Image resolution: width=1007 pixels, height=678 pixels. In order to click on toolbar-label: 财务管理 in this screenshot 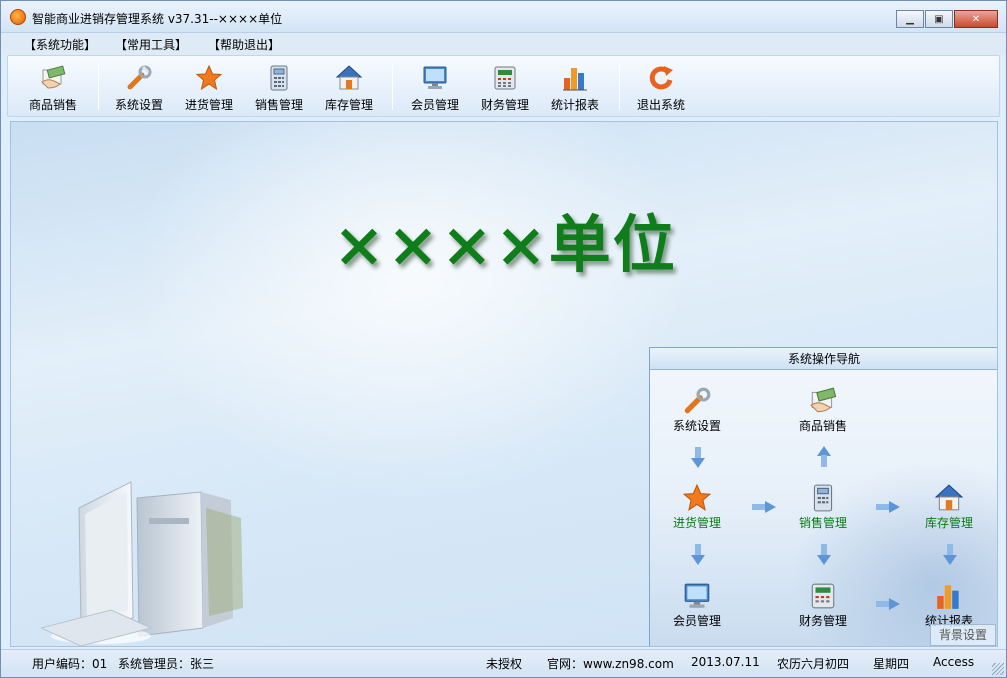, I will do `click(504, 105)`.